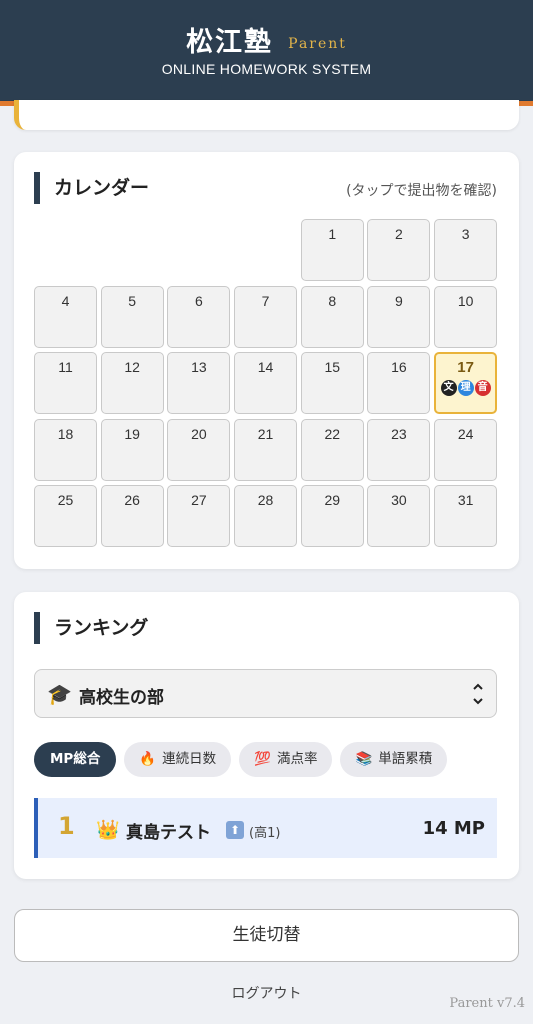 This screenshot has height=1024, width=533. I want to click on calendar-day: 4, so click(65, 316).